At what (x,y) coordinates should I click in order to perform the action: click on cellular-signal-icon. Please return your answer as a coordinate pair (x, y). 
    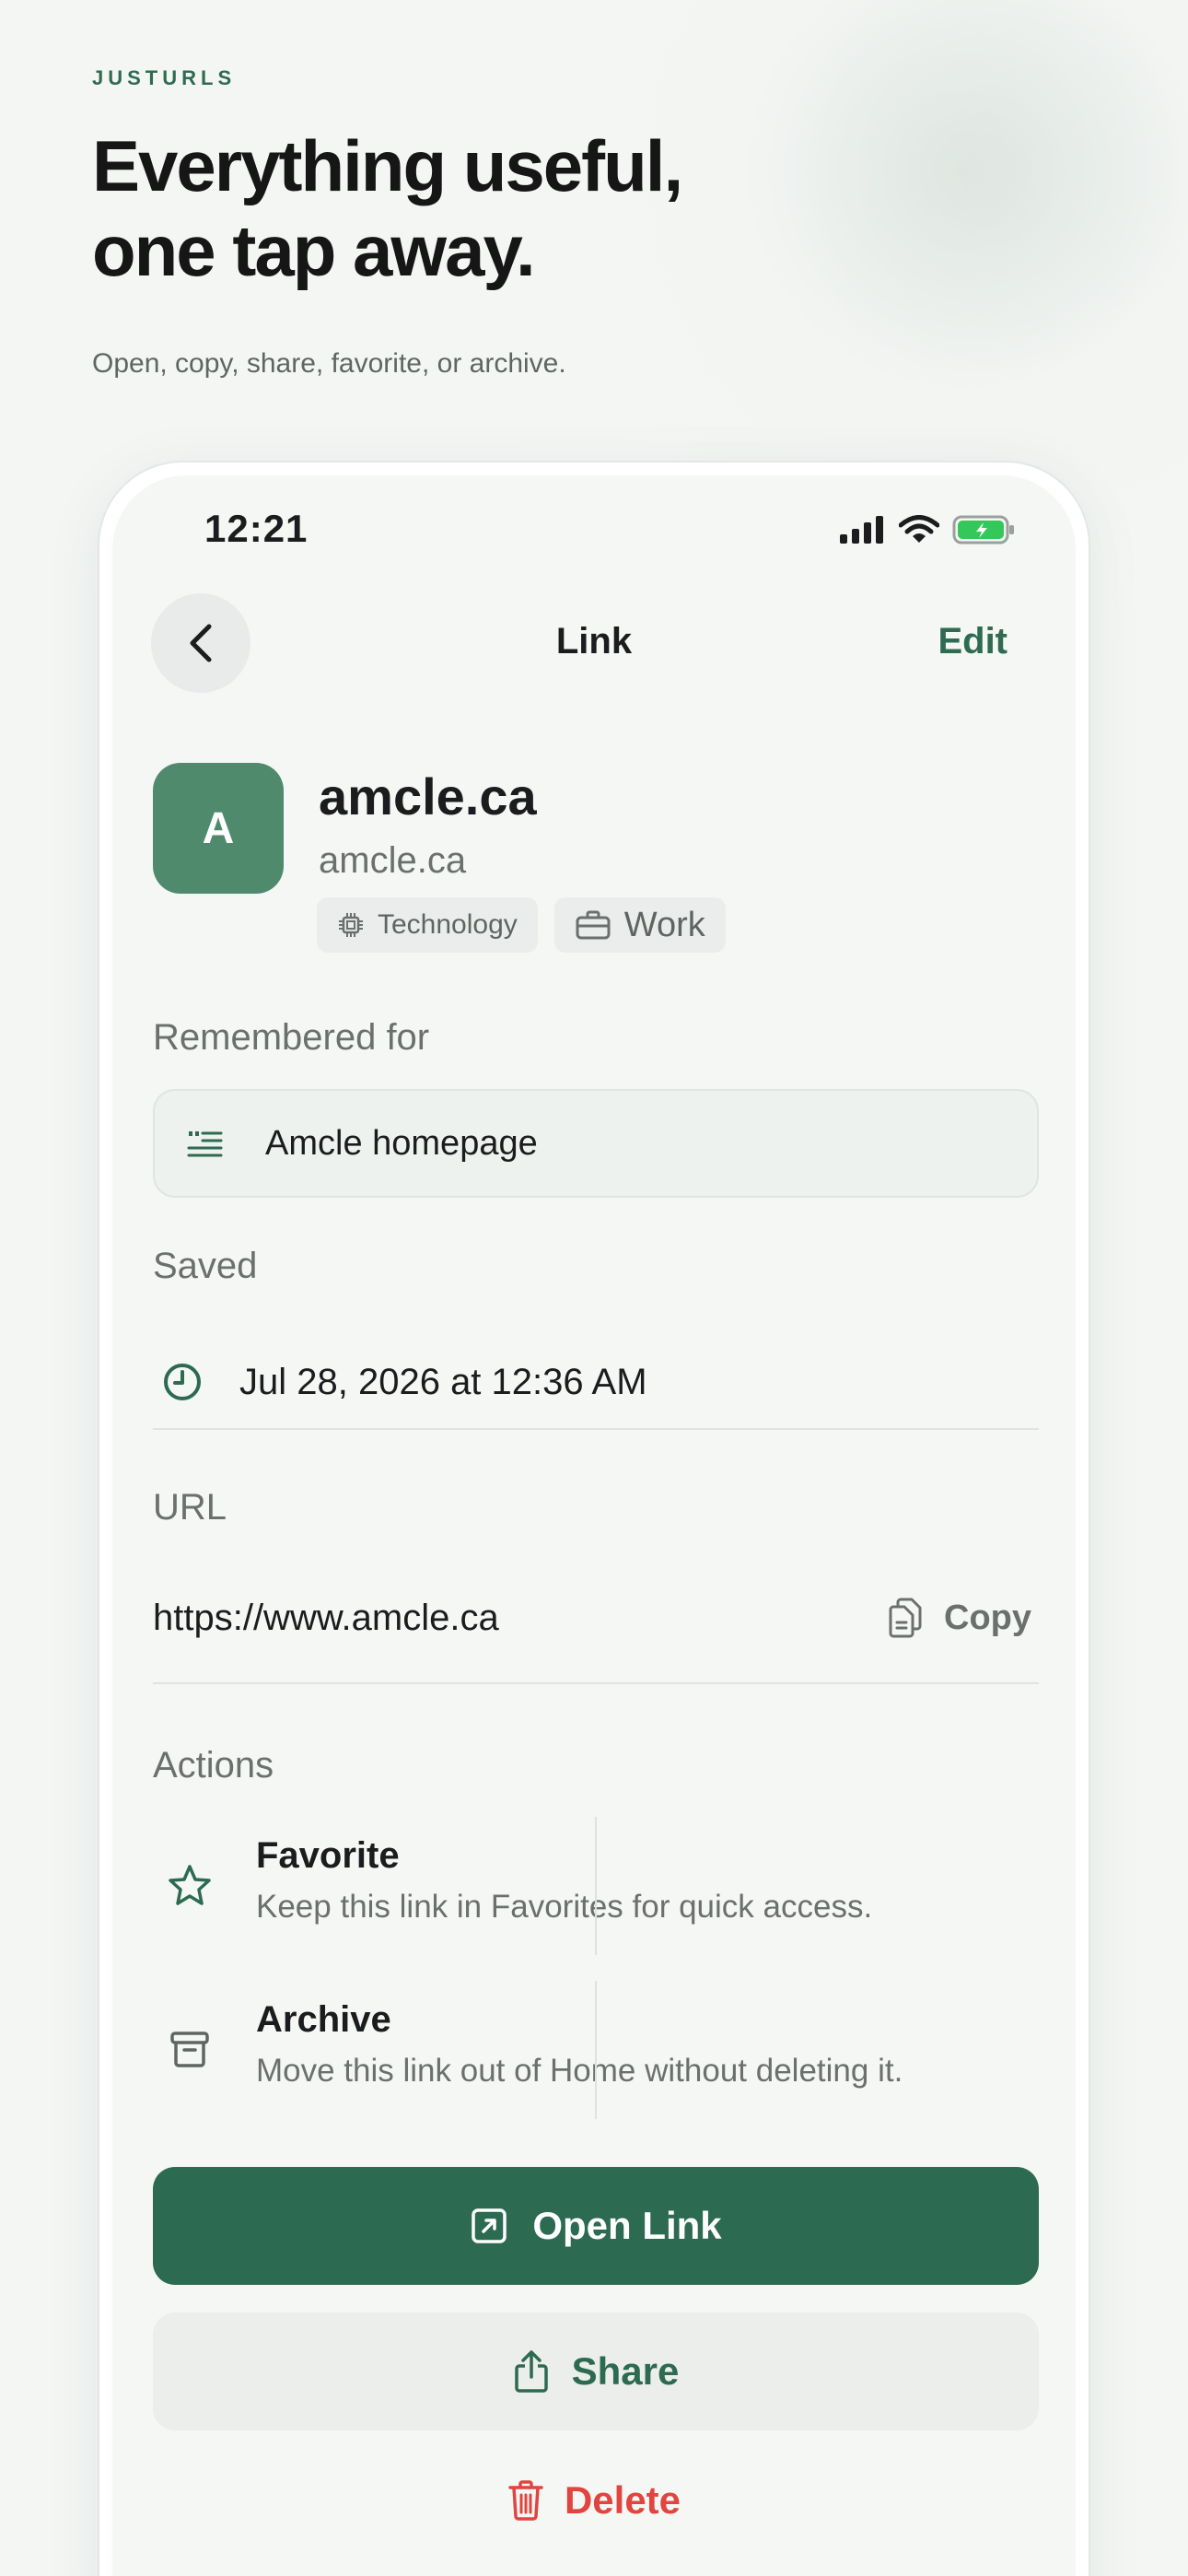
    Looking at the image, I should click on (861, 530).